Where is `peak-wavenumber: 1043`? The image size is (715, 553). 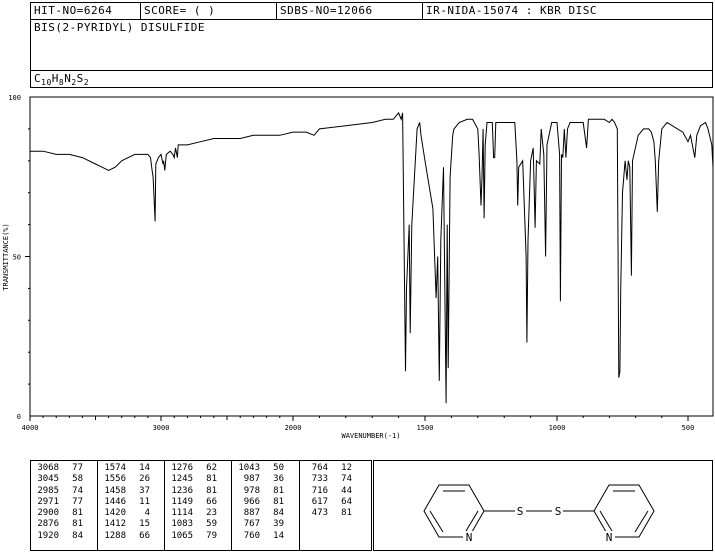 peak-wavenumber: 1043 is located at coordinates (249, 468).